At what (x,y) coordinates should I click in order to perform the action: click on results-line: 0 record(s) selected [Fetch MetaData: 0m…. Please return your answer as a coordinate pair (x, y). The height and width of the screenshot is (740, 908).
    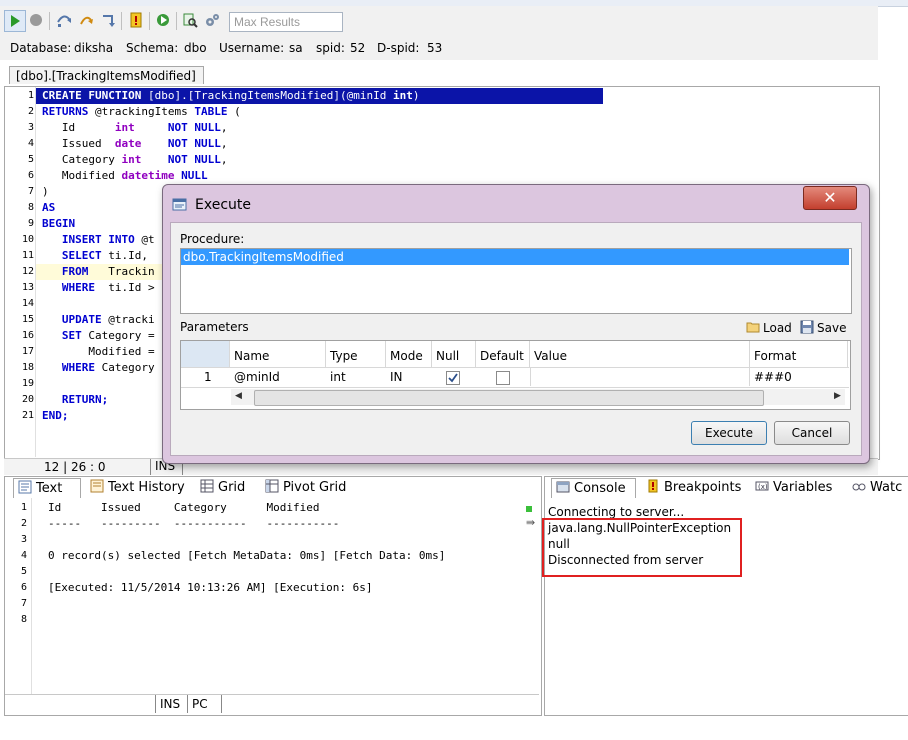
    Looking at the image, I should click on (247, 555).